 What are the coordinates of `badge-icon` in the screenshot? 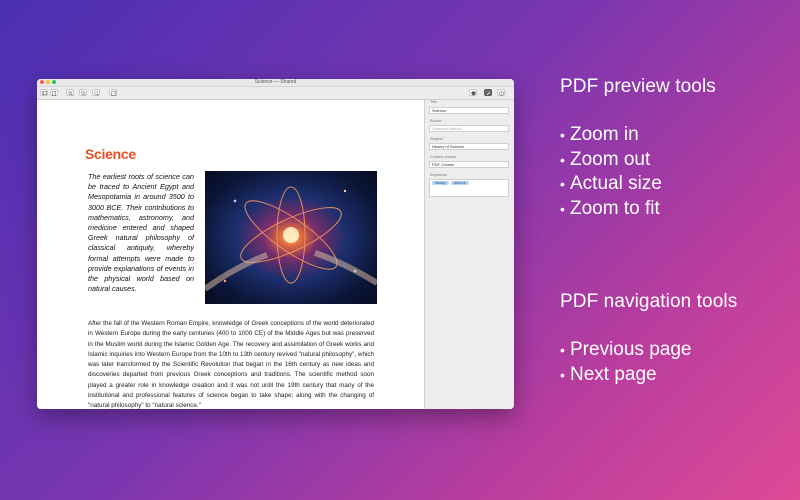 It's located at (473, 93).